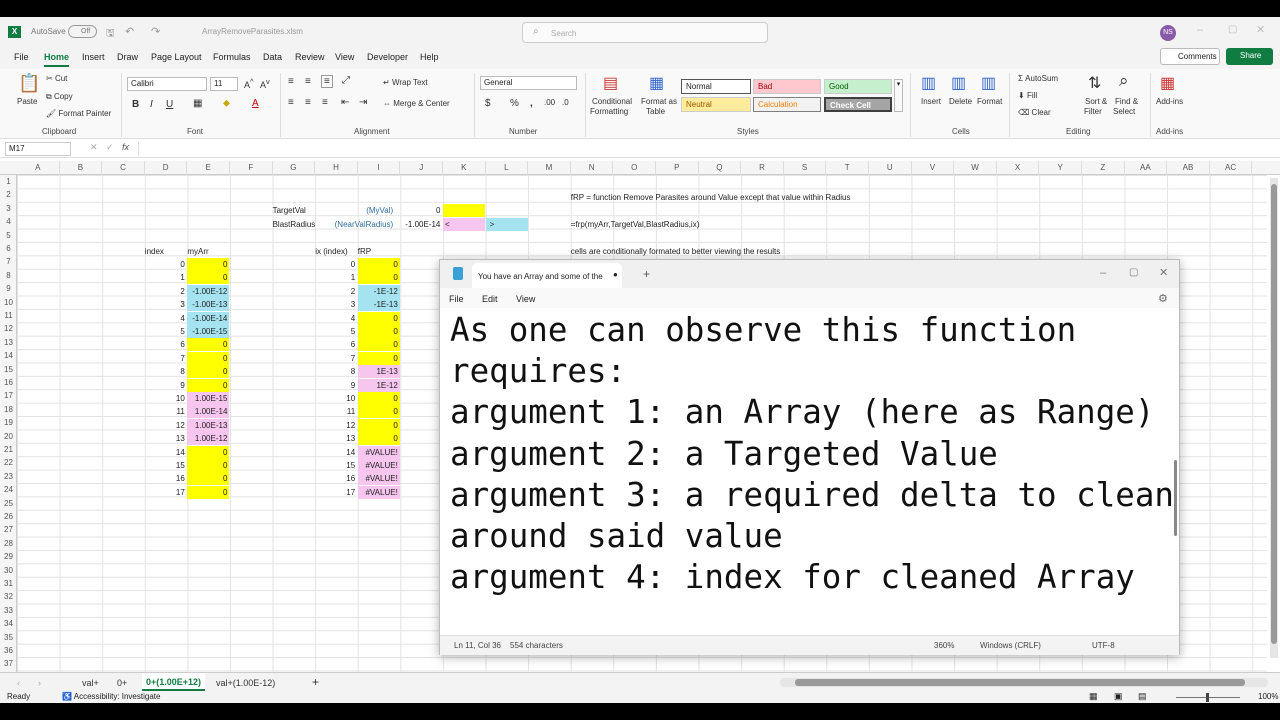 The width and height of the screenshot is (1280, 720). I want to click on frp-cell: #VALUE!, so click(378, 465).